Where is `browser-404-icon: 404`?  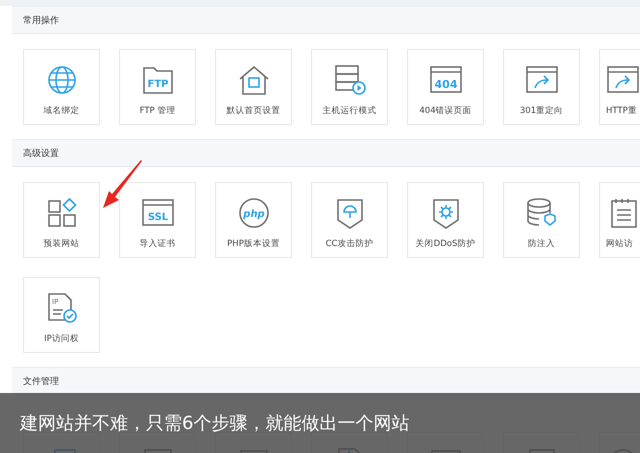 browser-404-icon: 404 is located at coordinates (445, 80).